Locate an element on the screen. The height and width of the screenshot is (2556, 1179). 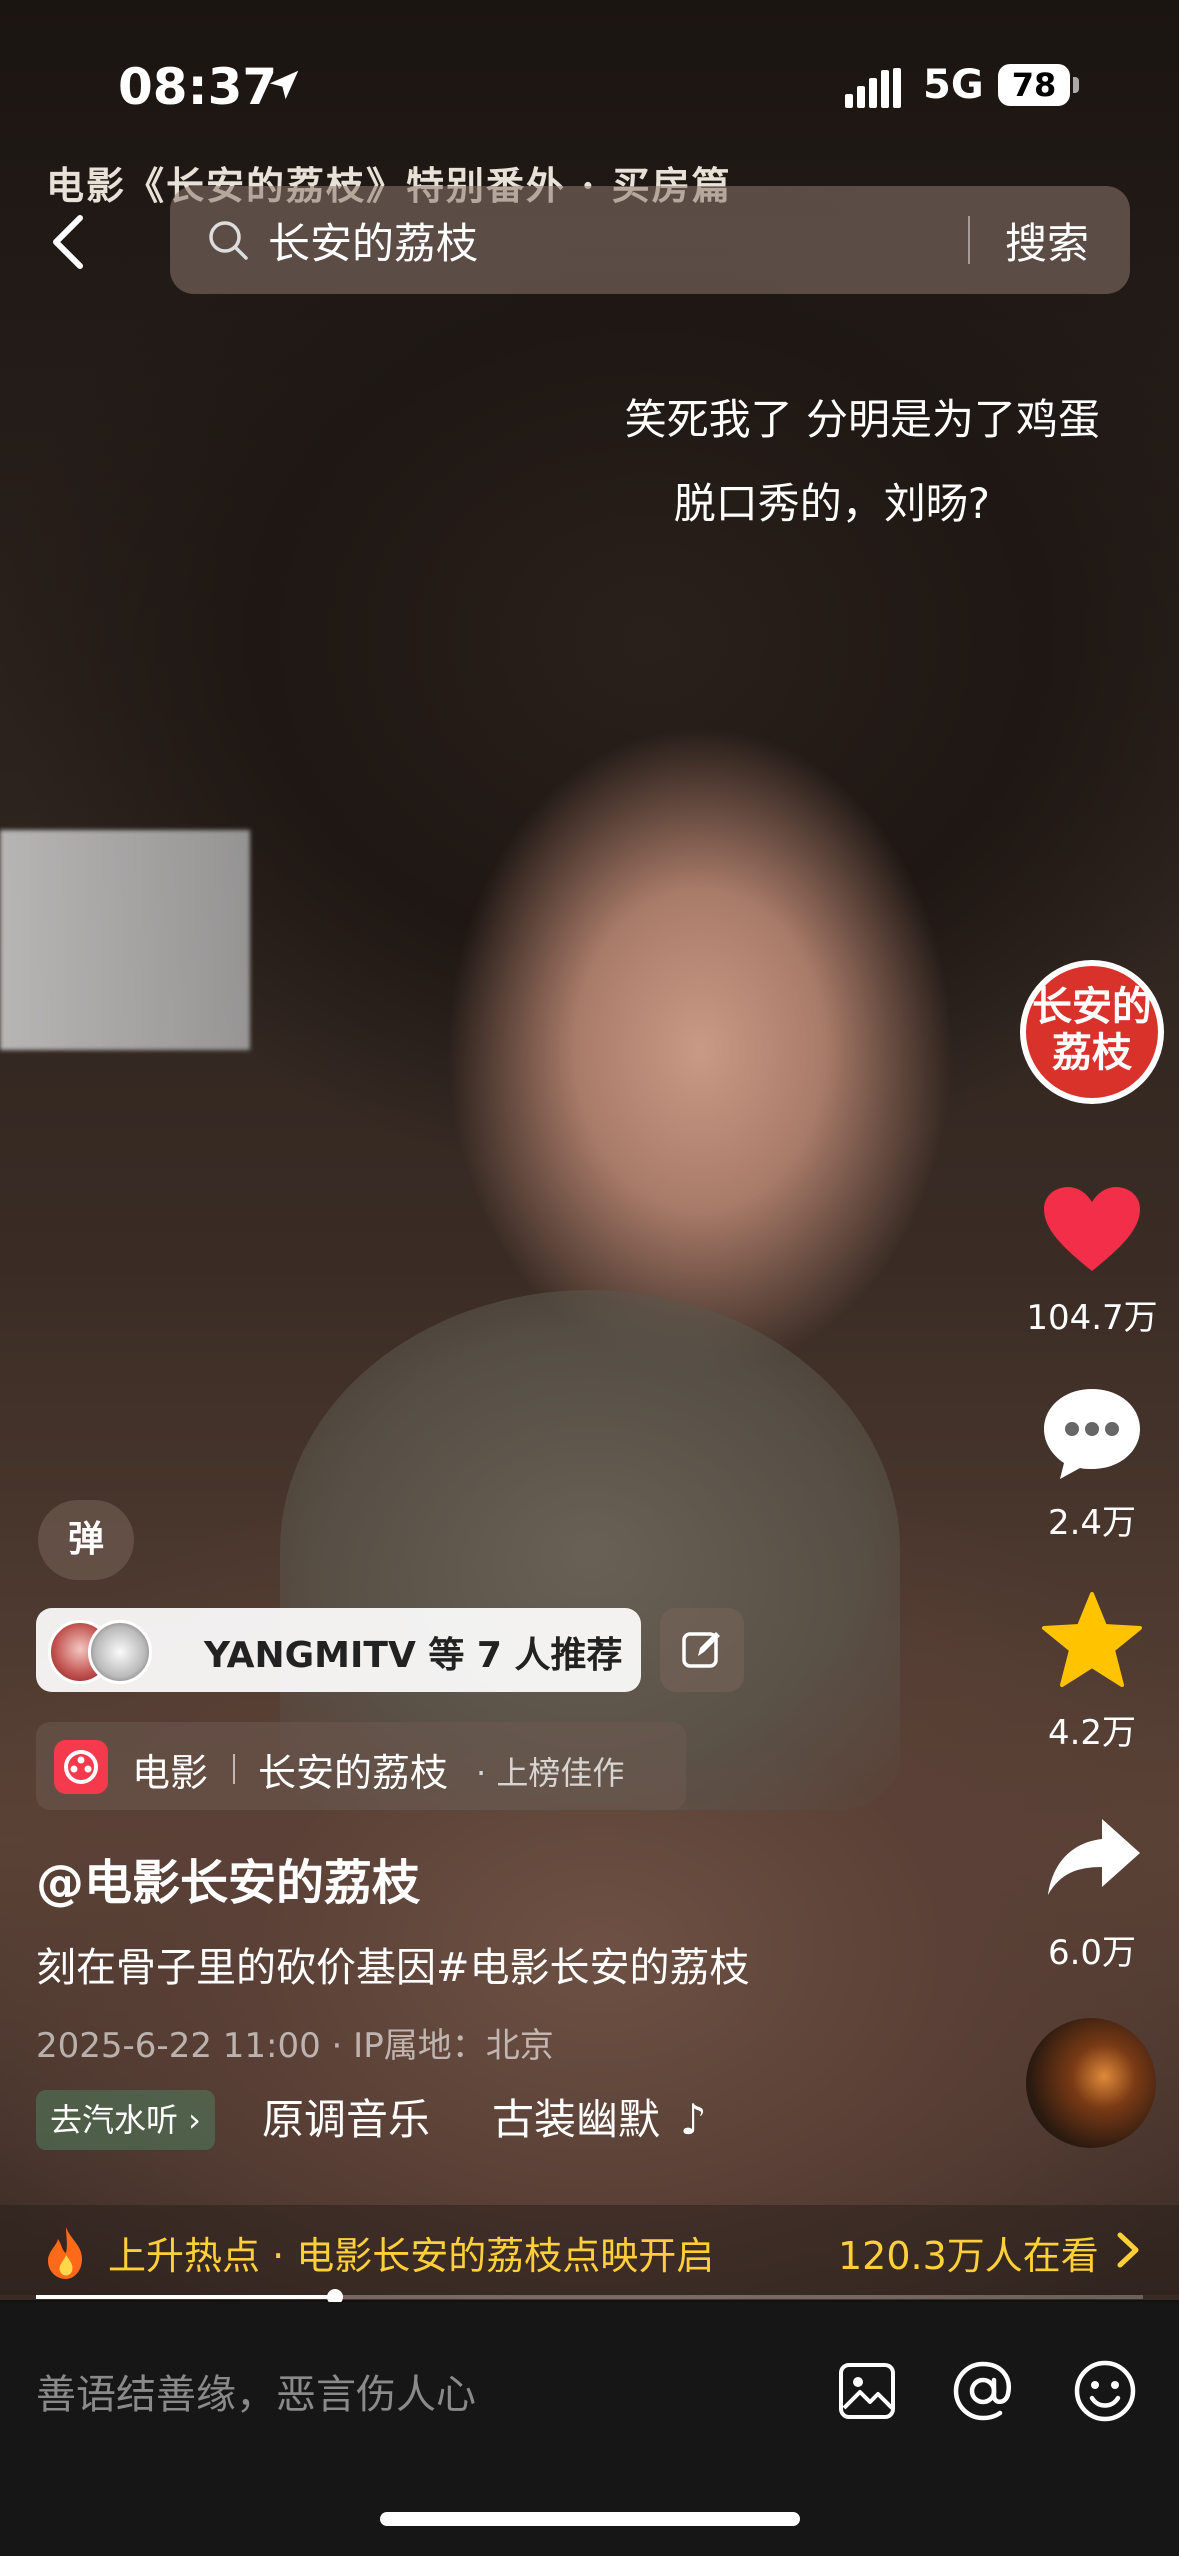
like-count: 104.7万 is located at coordinates (1092, 1318).